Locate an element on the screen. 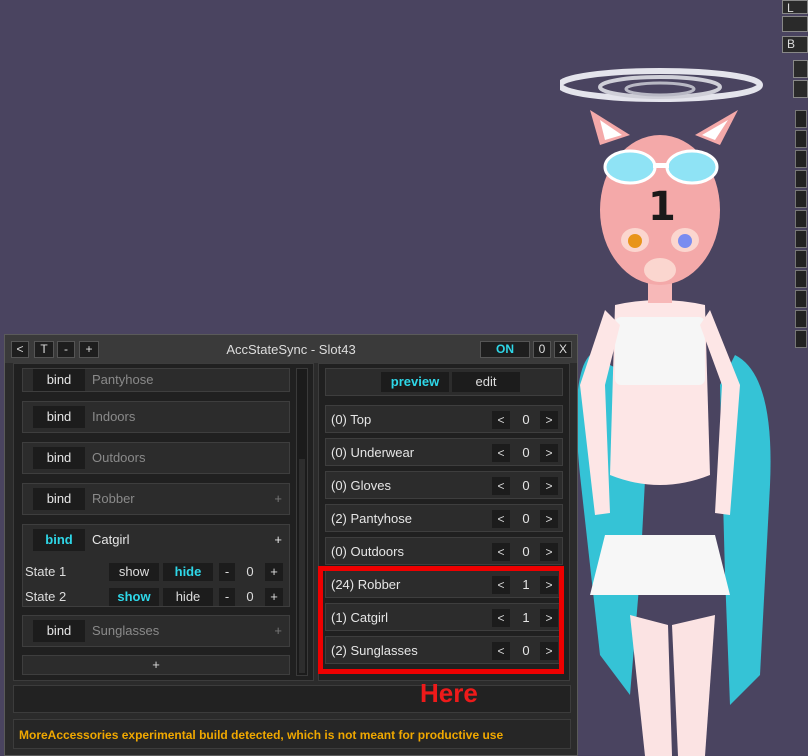 Image resolution: width=808 pixels, height=756 pixels. slot-label: (0) Top is located at coordinates (351, 419).